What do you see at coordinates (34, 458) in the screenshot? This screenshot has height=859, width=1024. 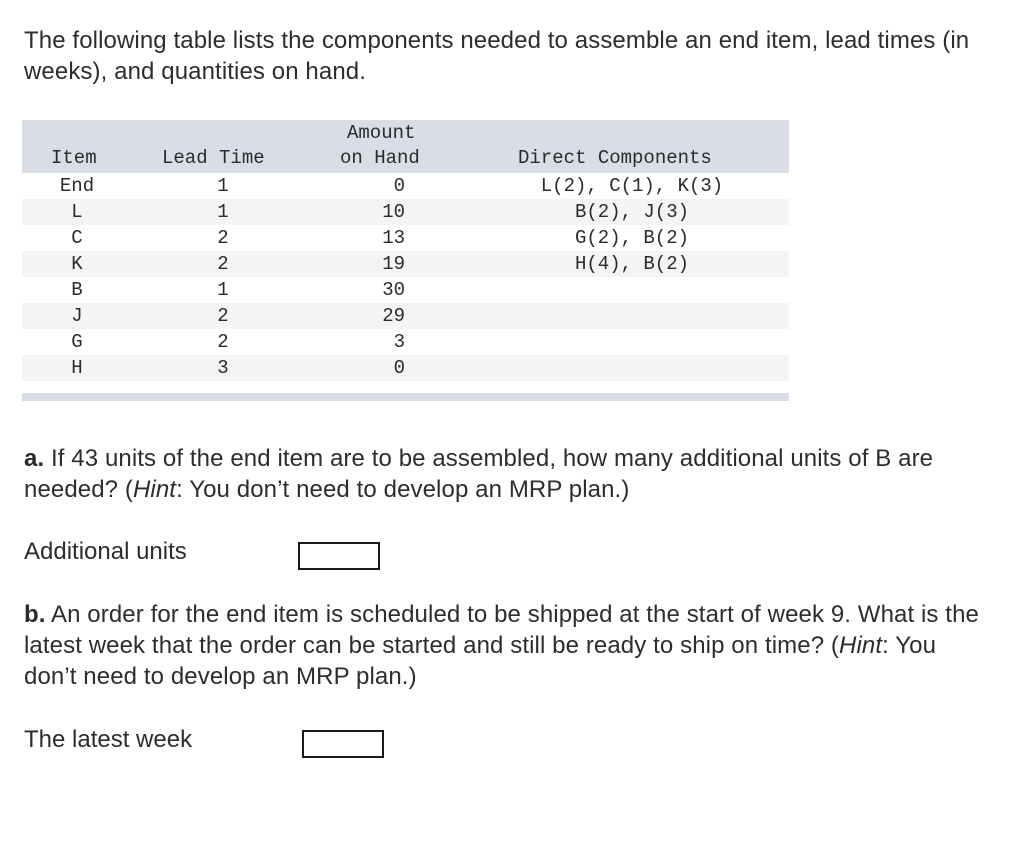 I see `question-a-marker: a.` at bounding box center [34, 458].